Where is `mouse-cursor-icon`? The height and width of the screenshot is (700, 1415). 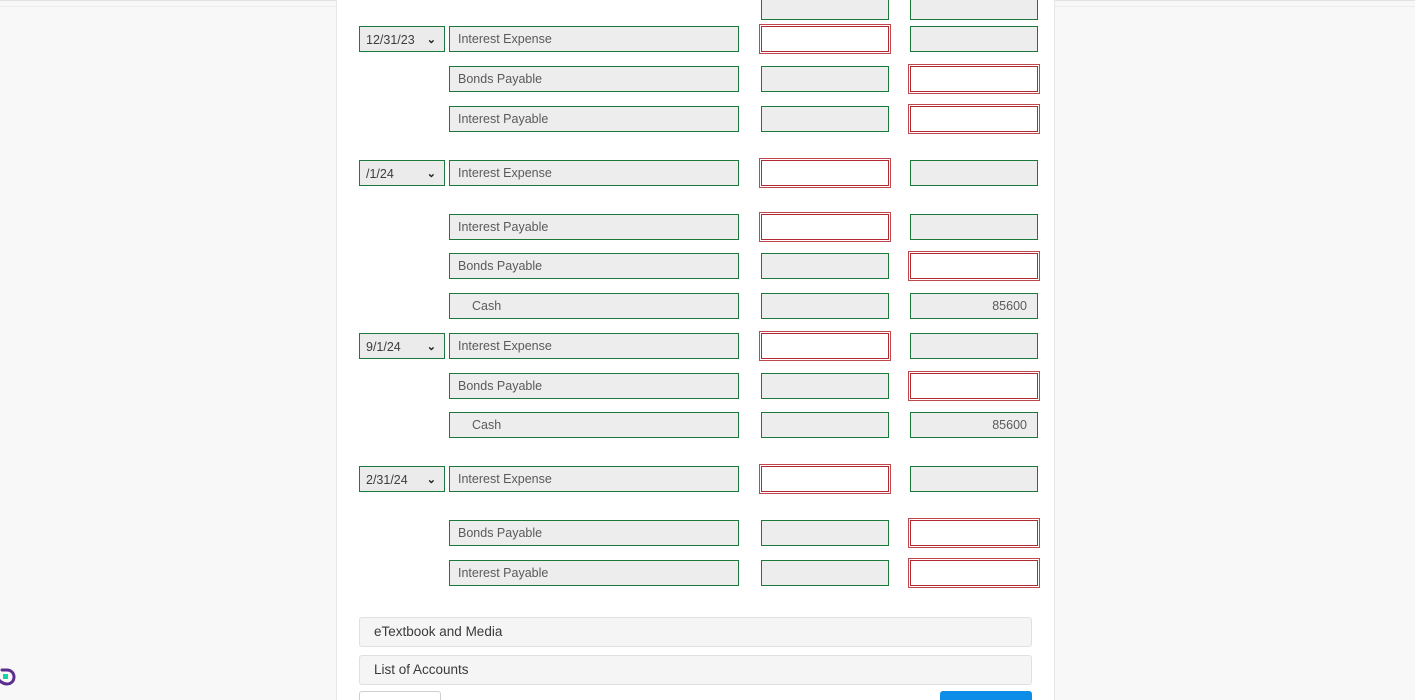 mouse-cursor-icon is located at coordinates (8, 677).